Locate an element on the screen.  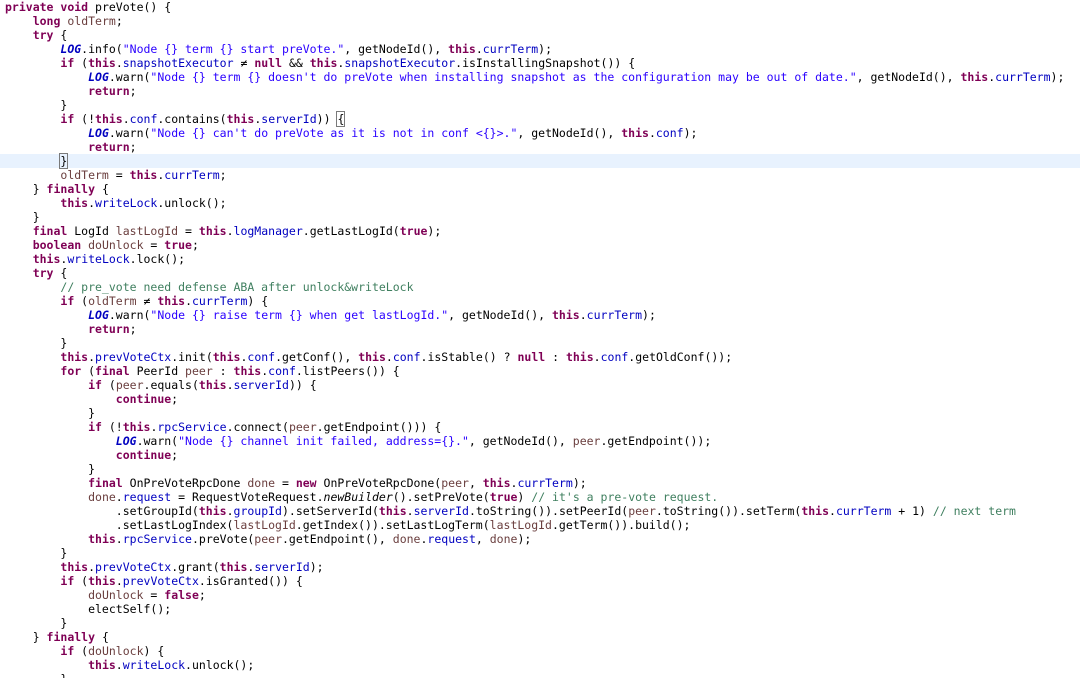
code-text: .equals( is located at coordinates (171, 385).